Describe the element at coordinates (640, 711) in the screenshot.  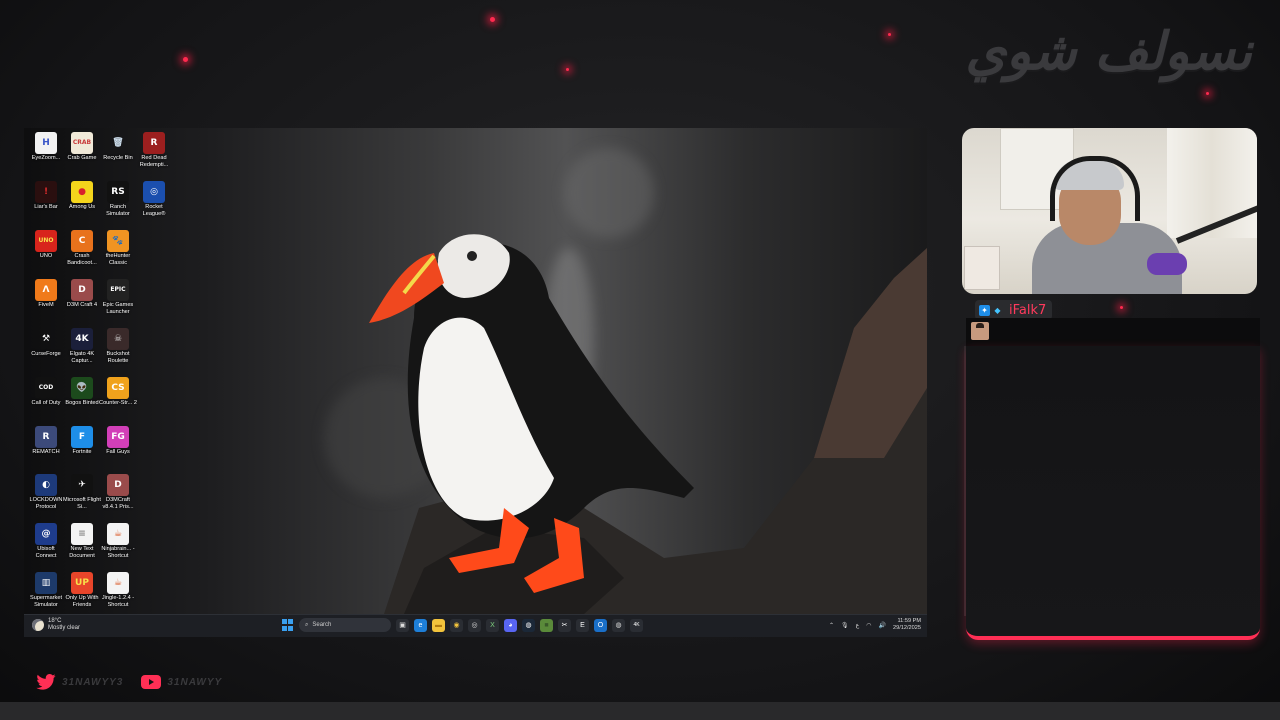
I see `bottom-bar` at that location.